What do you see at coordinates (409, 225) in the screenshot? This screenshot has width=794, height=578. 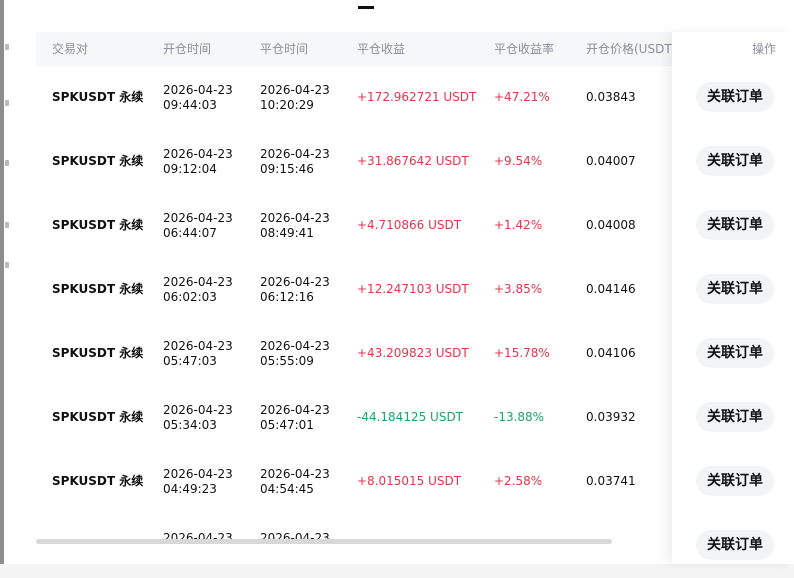 I see `pnl-cell: +4.710866 USDT` at bounding box center [409, 225].